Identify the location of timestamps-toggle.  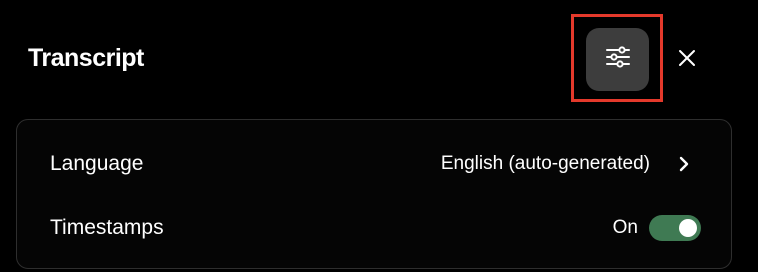
(675, 228).